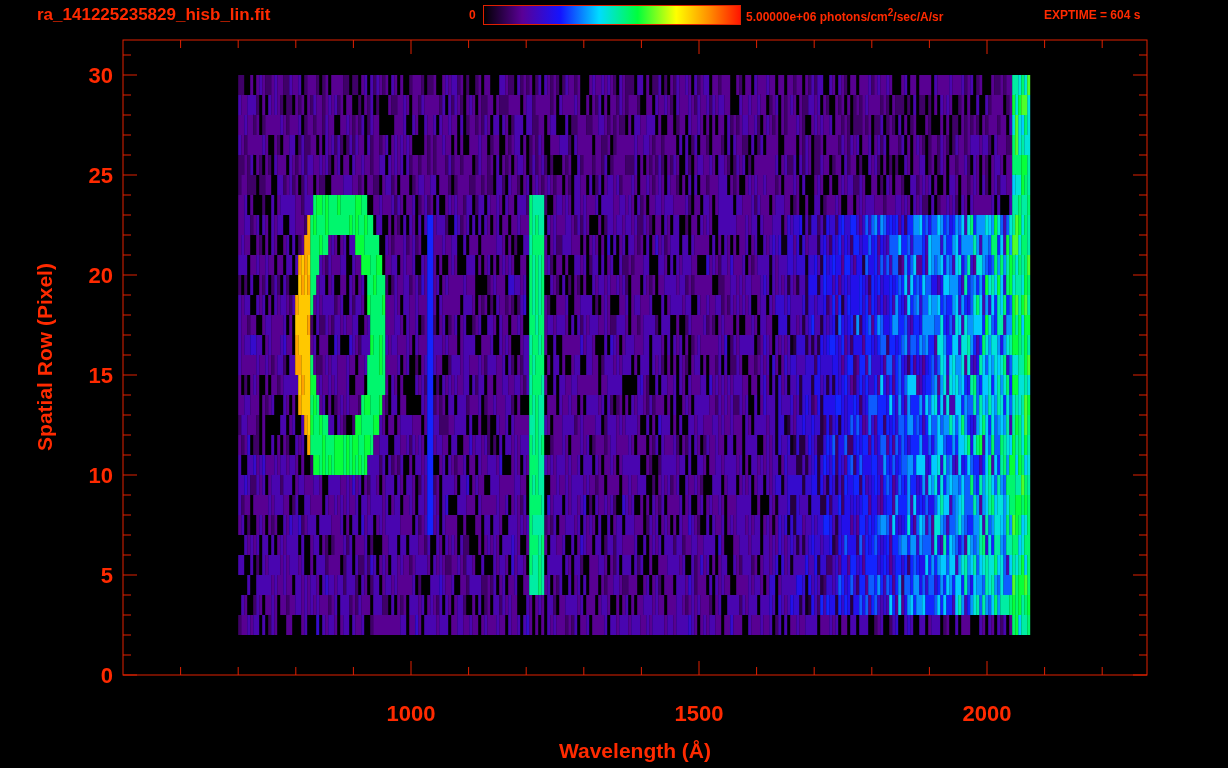  I want to click on y-tick-label: 0, so click(106, 675).